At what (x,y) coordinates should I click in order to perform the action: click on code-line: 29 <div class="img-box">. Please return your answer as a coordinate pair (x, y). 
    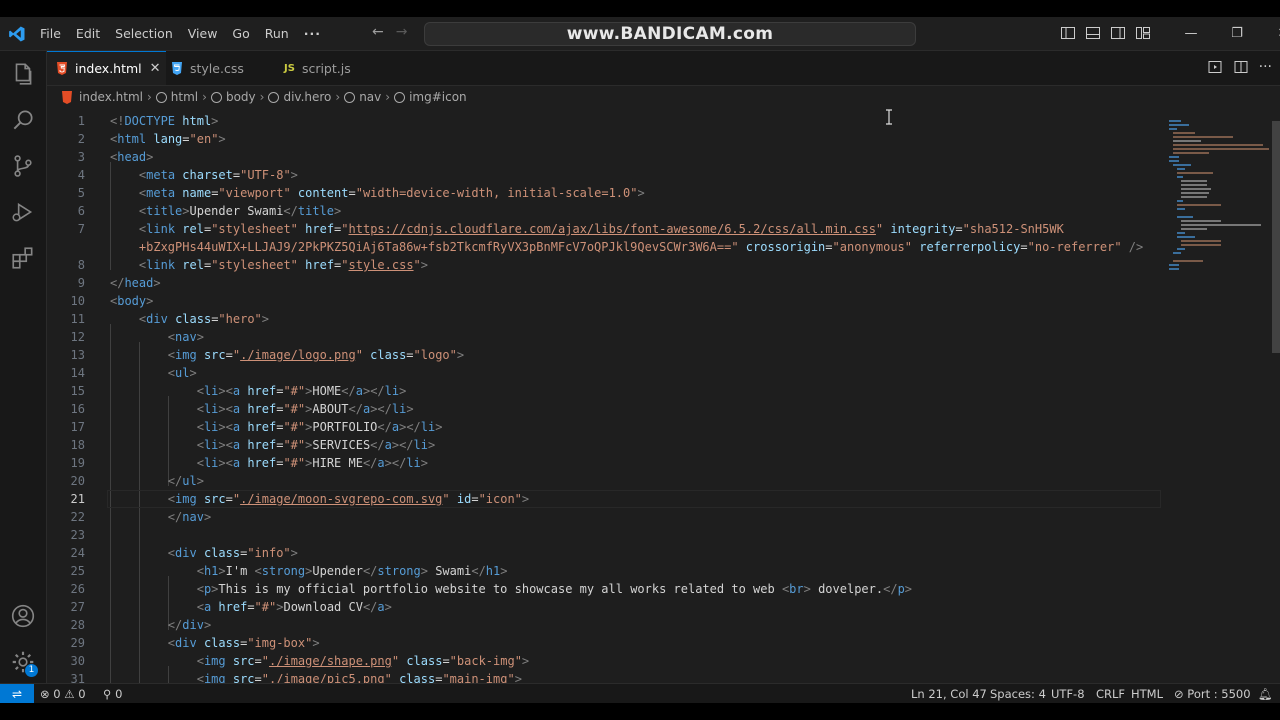
    Looking at the image, I should click on (606, 643).